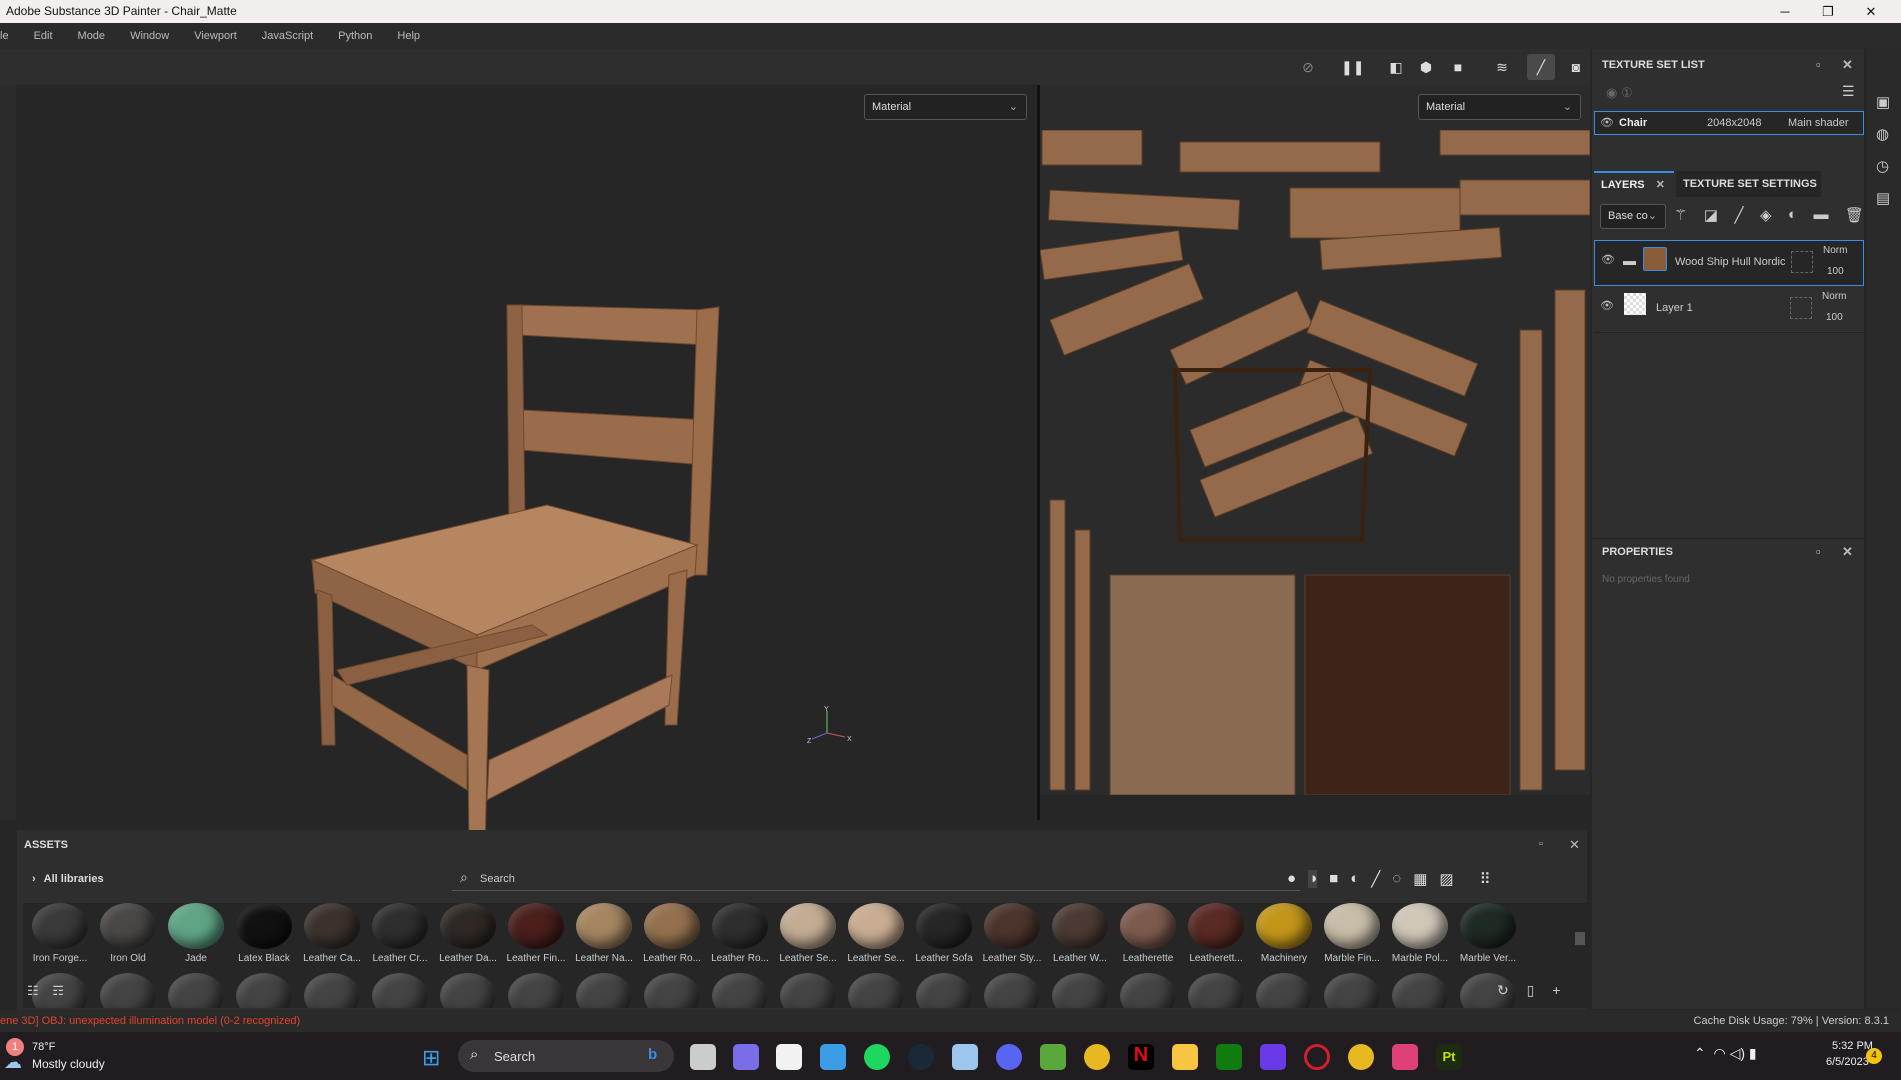 The width and height of the screenshot is (1901, 1080). Describe the element at coordinates (1531, 990) in the screenshot. I see `new-page-icon: ▯` at that location.